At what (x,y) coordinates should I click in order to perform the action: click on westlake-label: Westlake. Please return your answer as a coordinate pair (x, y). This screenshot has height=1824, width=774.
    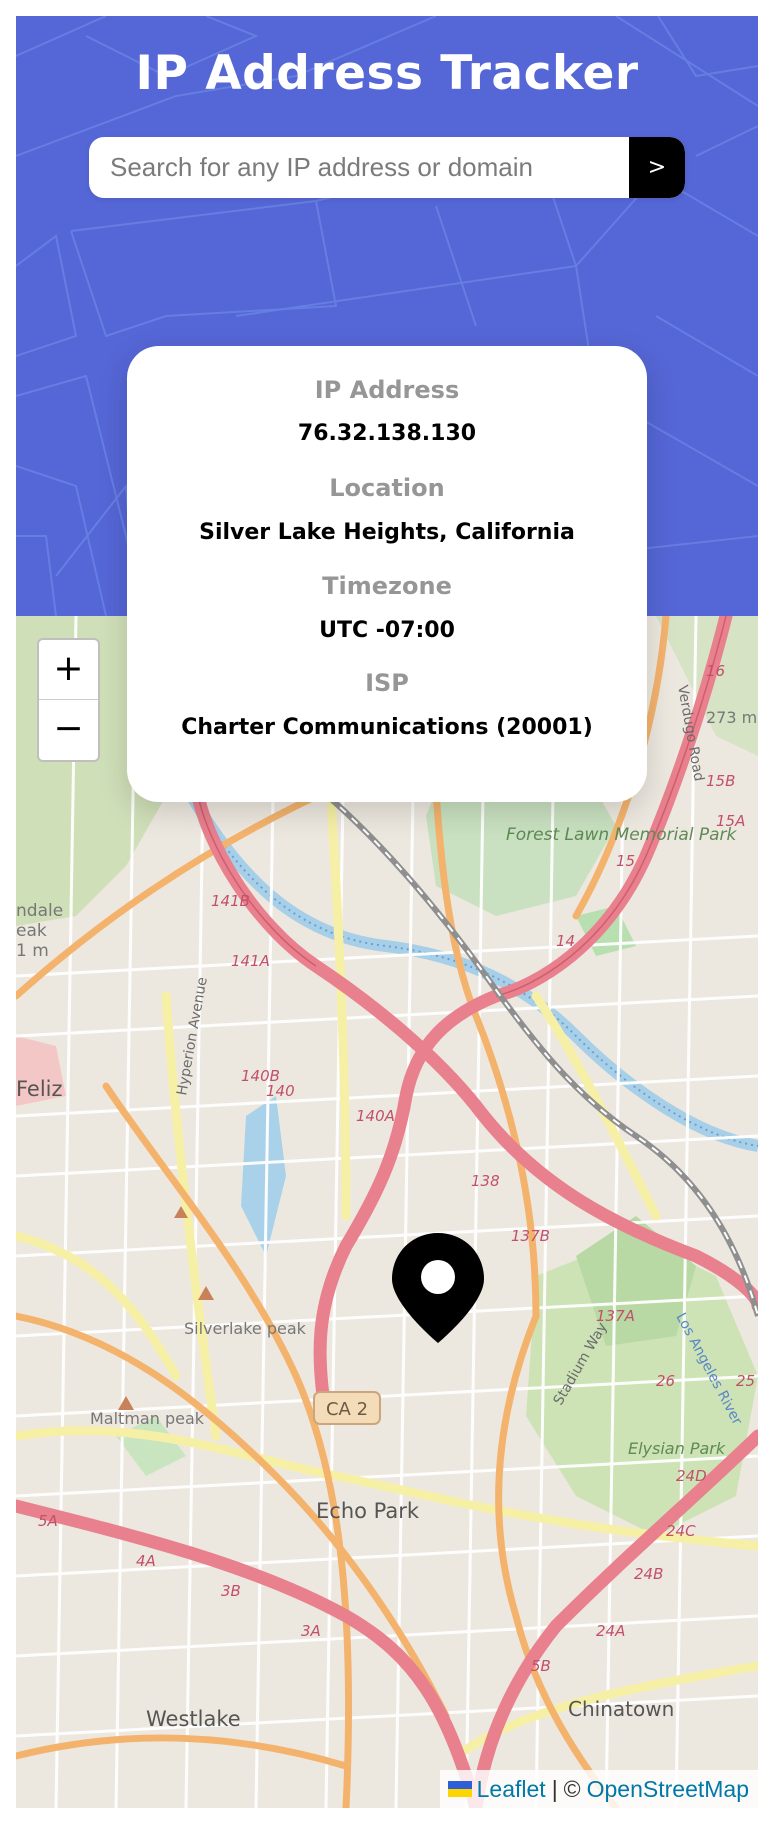
    Looking at the image, I should click on (193, 1719).